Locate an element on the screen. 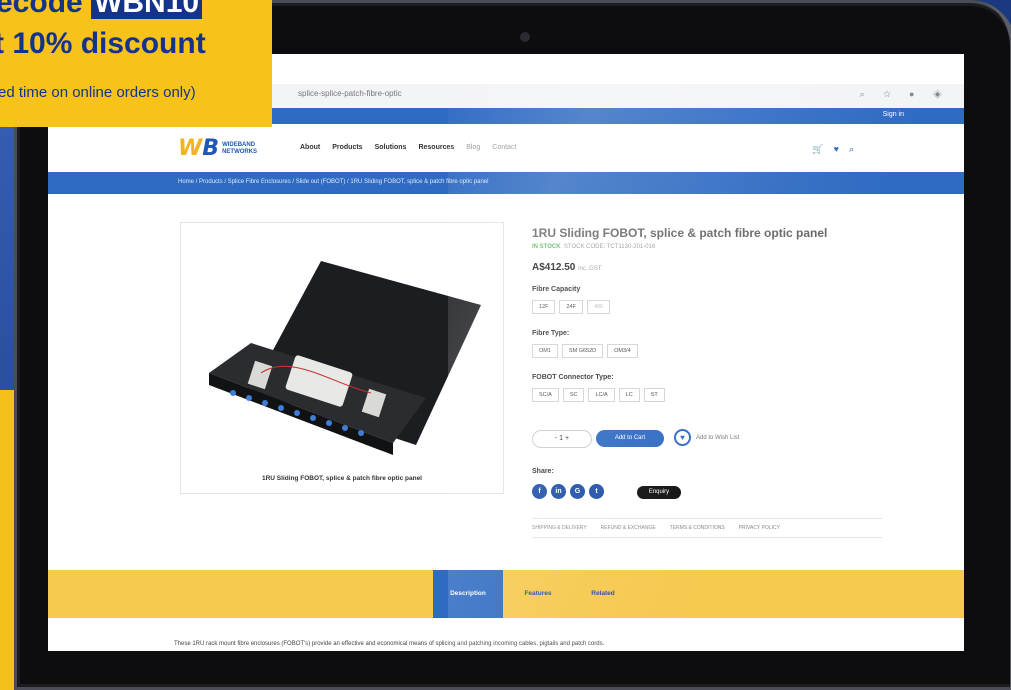 The height and width of the screenshot is (690, 1011). stock-status: IN STOCK STOCK CODE: TCT1130-201-016 is located at coordinates (593, 247).